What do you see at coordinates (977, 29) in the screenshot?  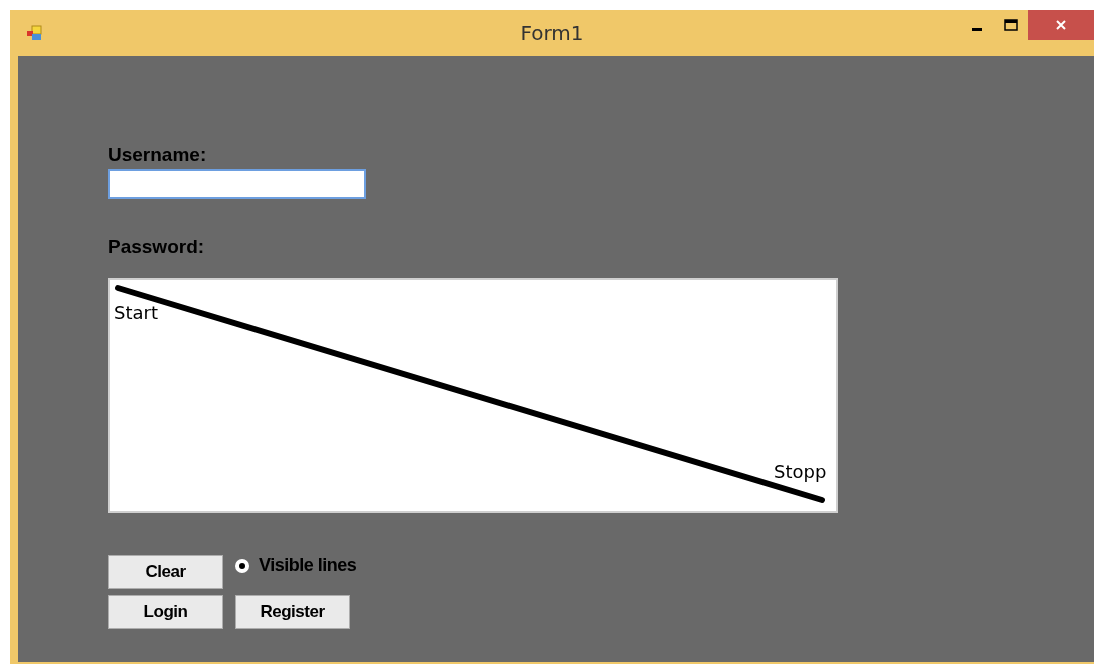 I see `minimize-icon` at bounding box center [977, 29].